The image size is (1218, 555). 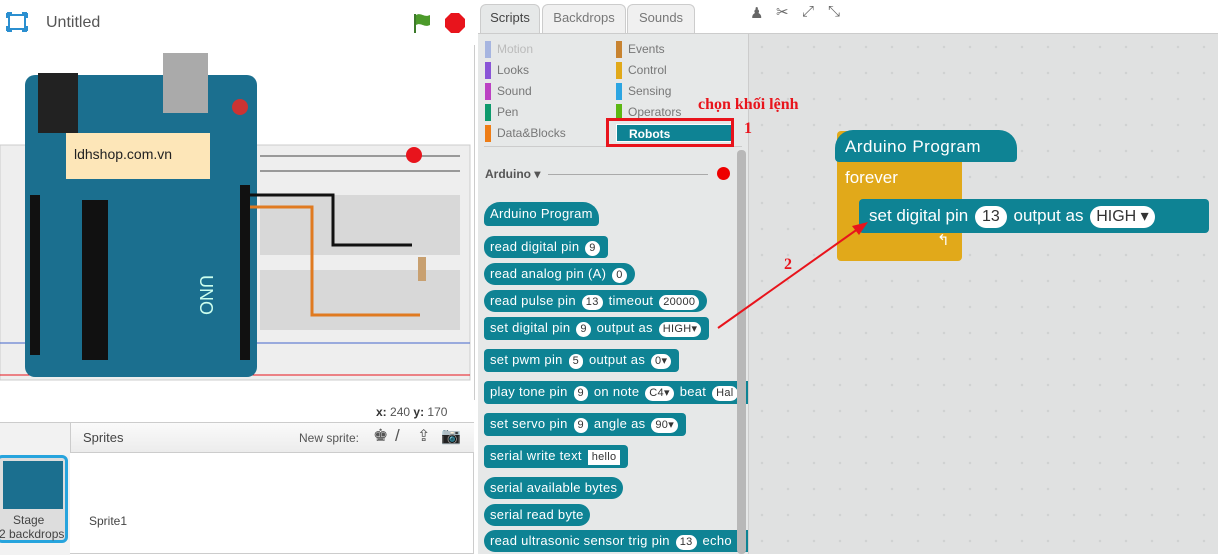 I want to click on mouse-coordinates: x: 240 y: 170, so click(x=412, y=412).